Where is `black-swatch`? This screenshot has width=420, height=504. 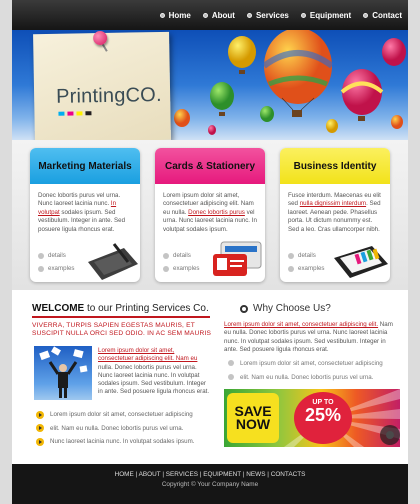
black-swatch is located at coordinates (88, 113).